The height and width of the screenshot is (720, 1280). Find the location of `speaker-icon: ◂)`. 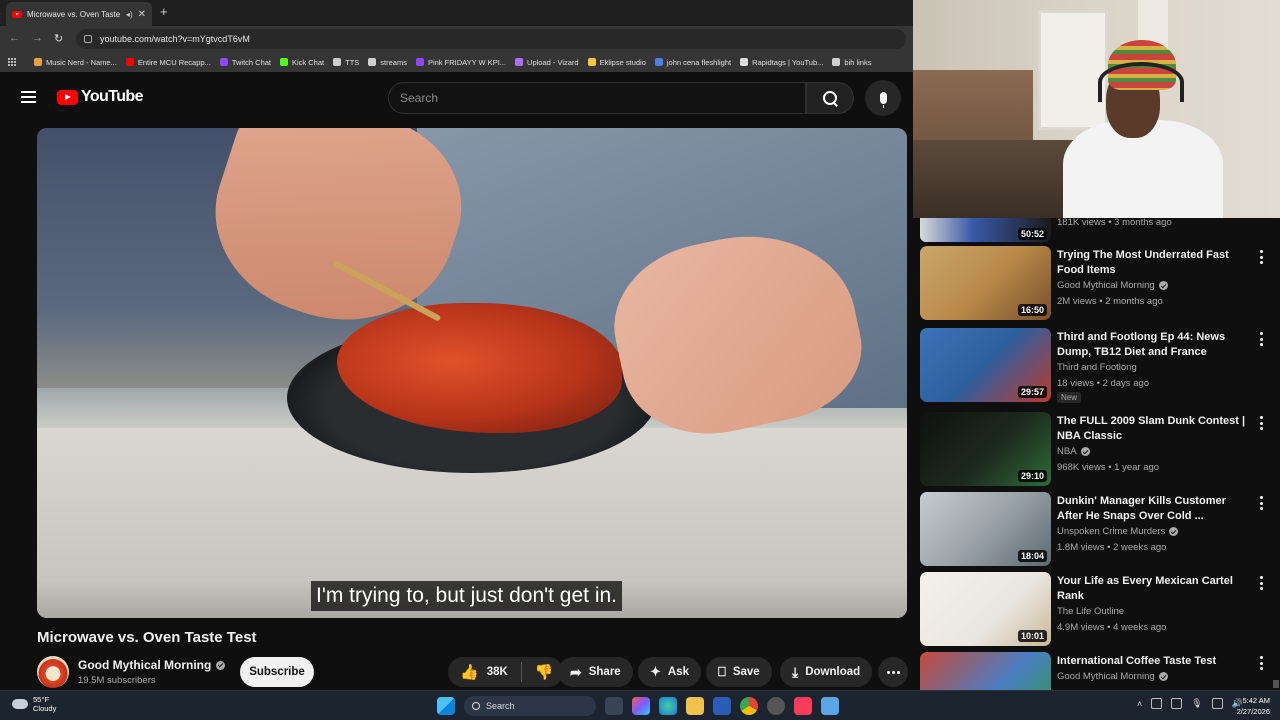

speaker-icon: ◂) is located at coordinates (129, 14).